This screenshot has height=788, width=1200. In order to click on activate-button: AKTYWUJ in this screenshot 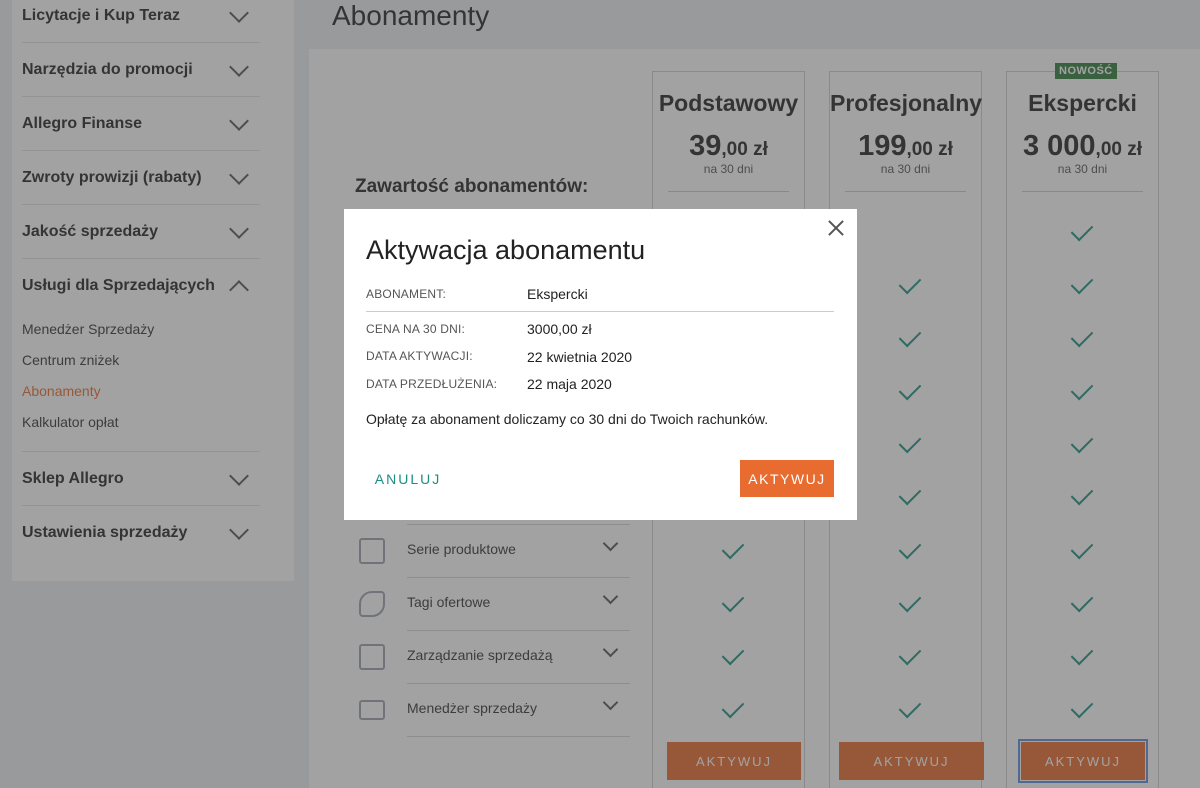, I will do `click(787, 478)`.